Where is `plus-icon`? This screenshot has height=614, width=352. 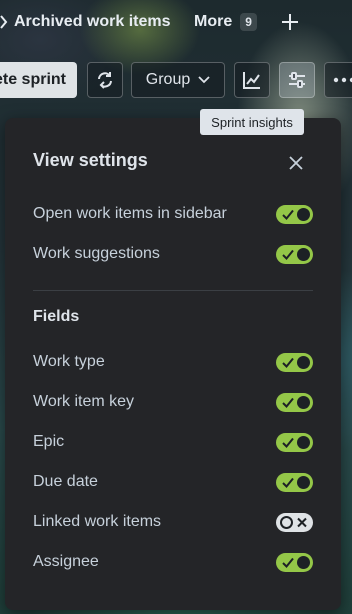
plus-icon is located at coordinates (290, 22).